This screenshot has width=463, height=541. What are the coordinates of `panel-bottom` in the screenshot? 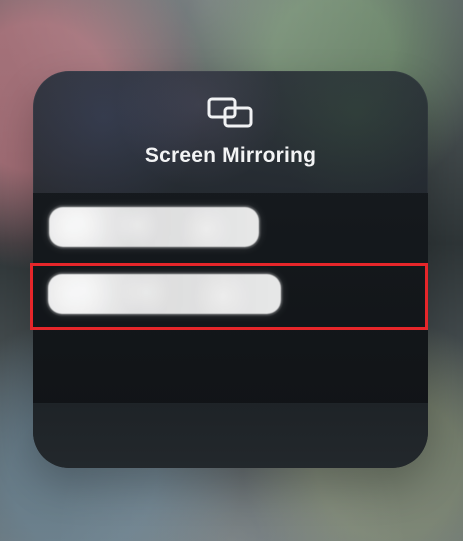 It's located at (230, 435).